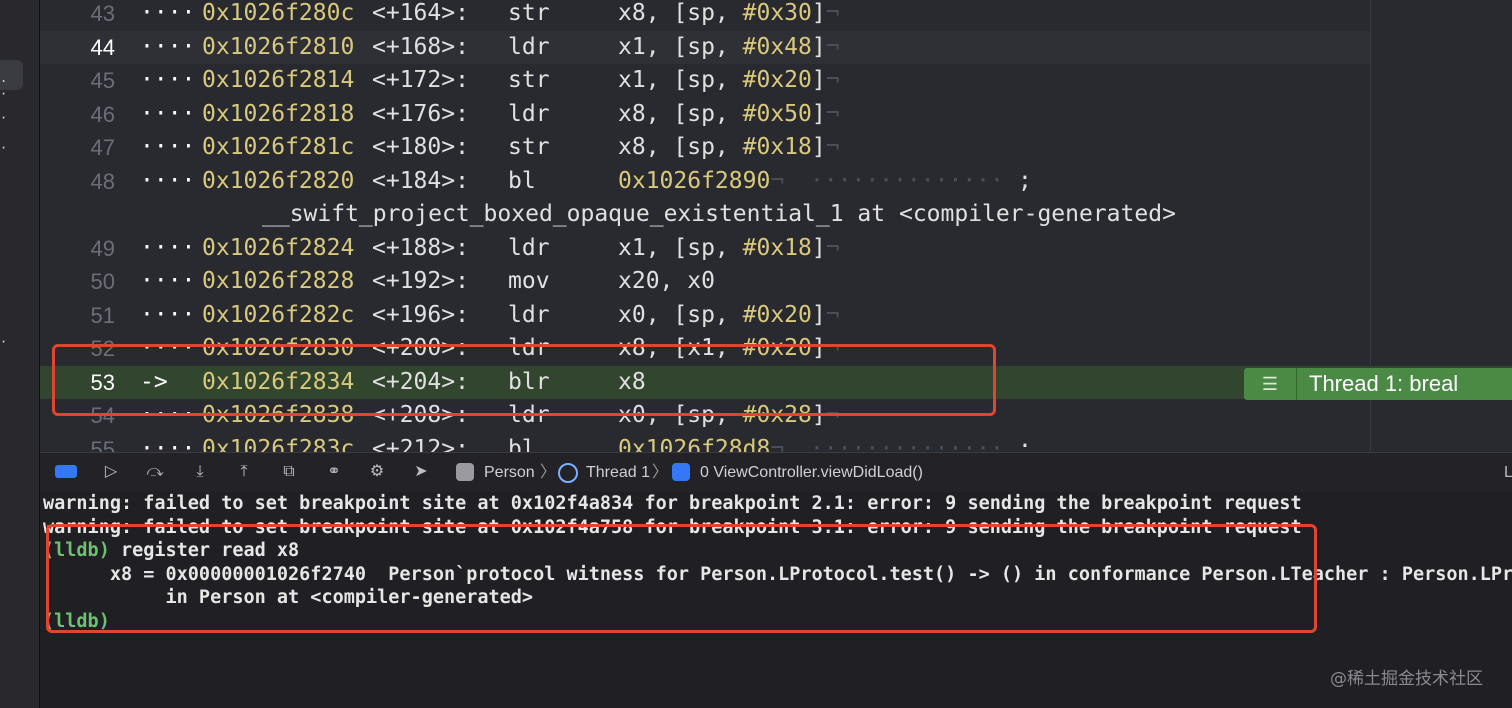 The width and height of the screenshot is (1512, 708). I want to click on line-number: 45, so click(77, 80).